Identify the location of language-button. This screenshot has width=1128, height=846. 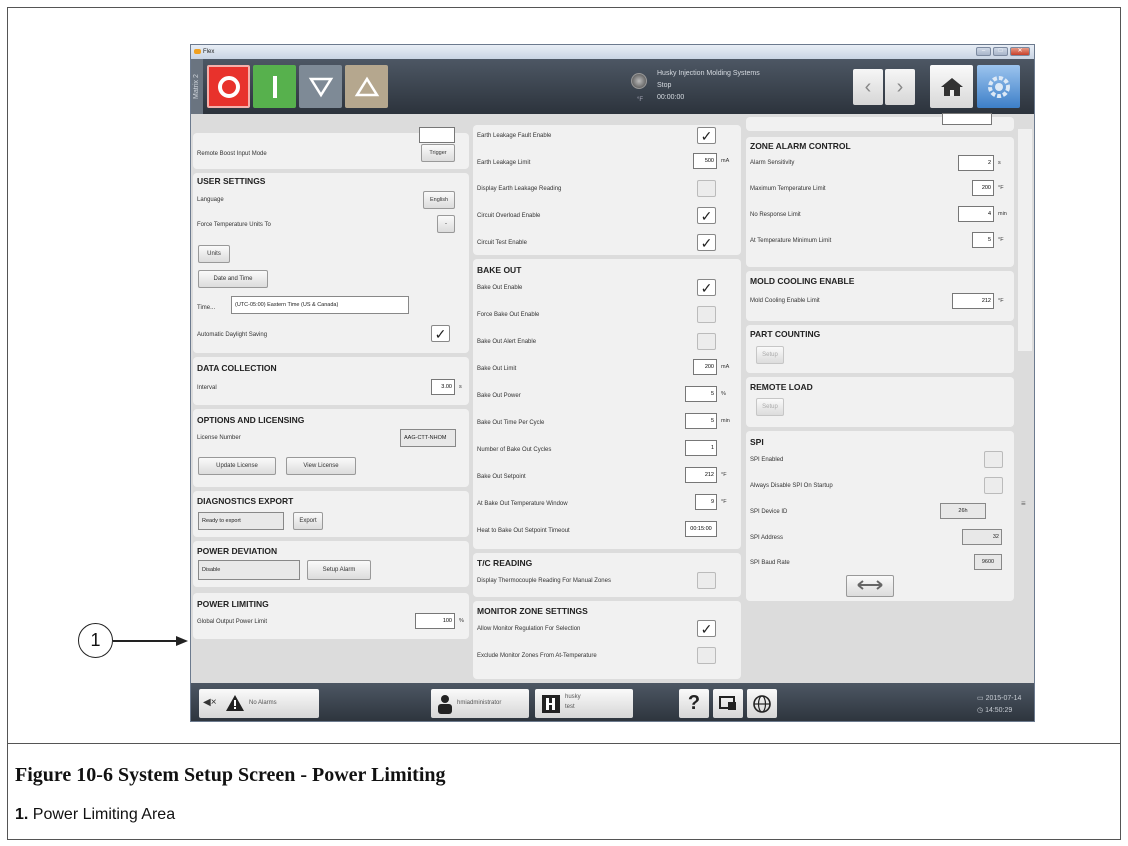
(762, 703).